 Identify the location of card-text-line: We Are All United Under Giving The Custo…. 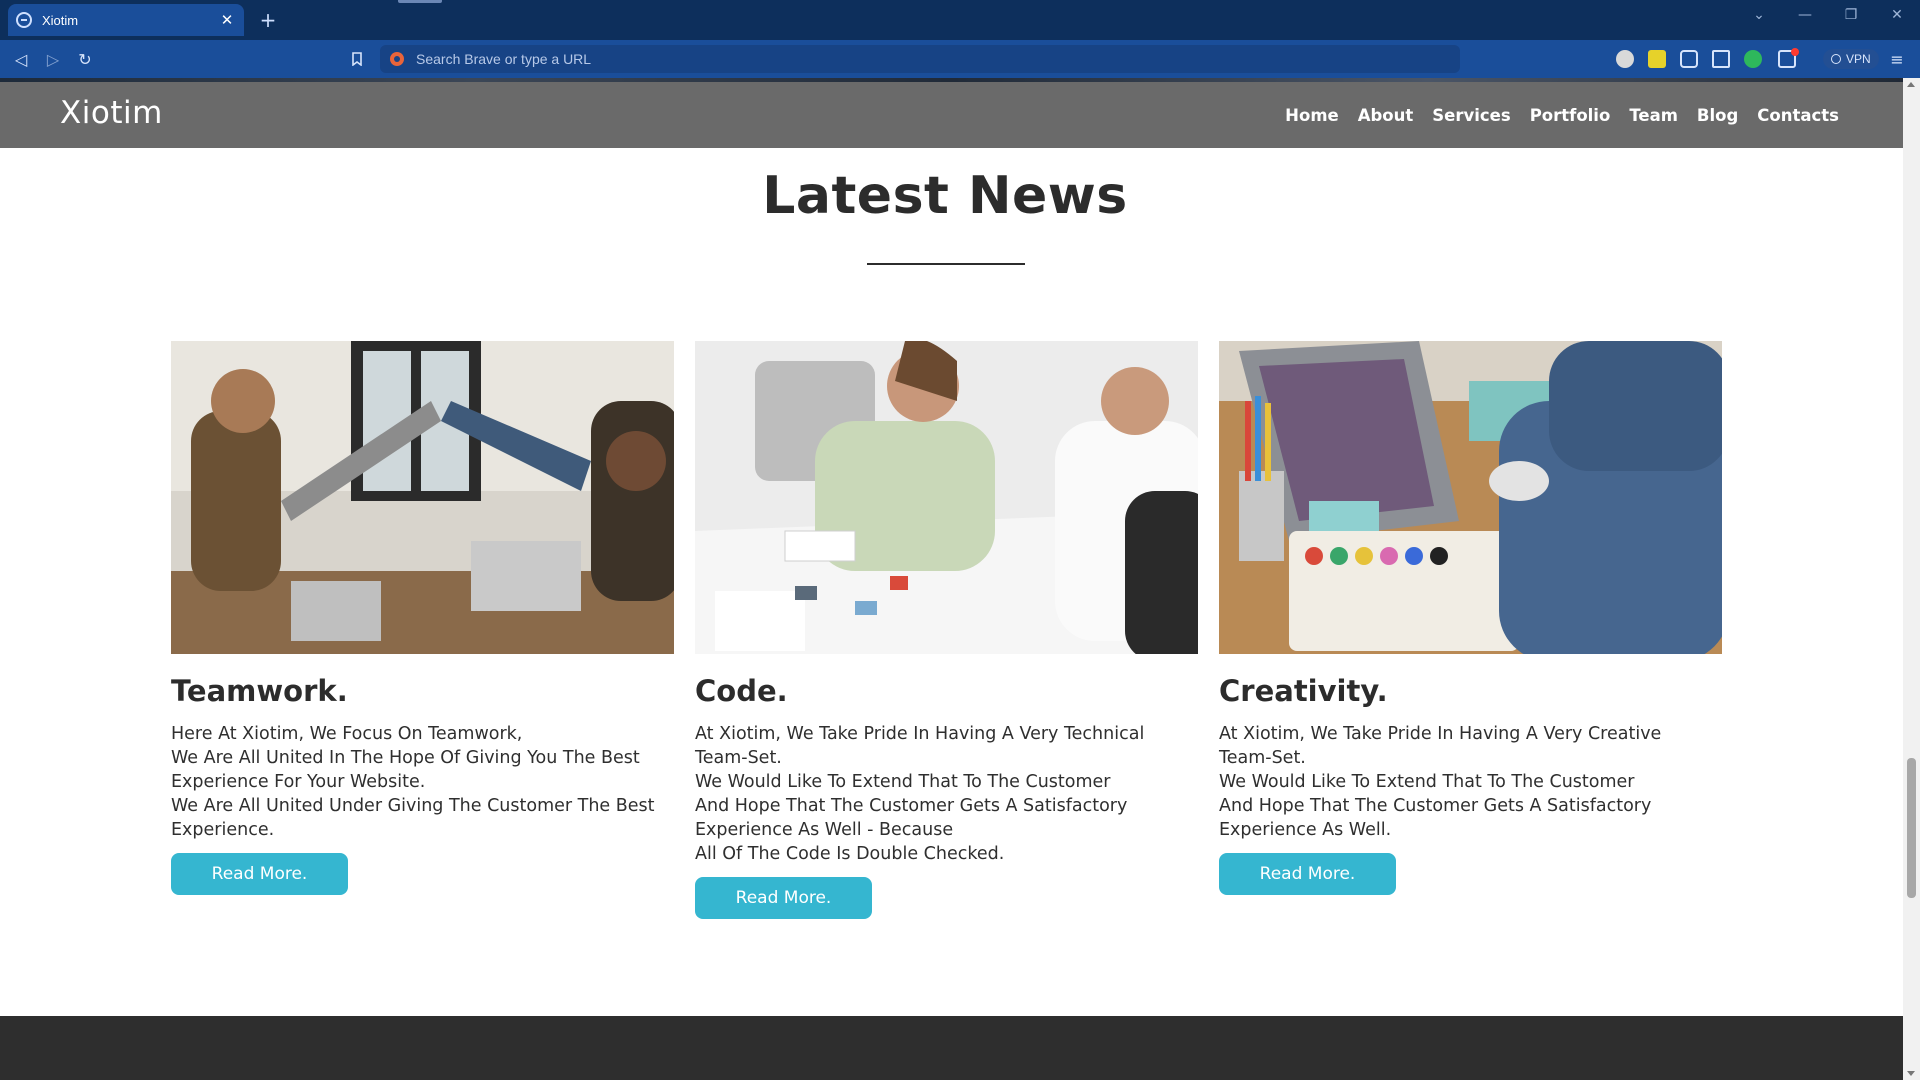
(413, 806).